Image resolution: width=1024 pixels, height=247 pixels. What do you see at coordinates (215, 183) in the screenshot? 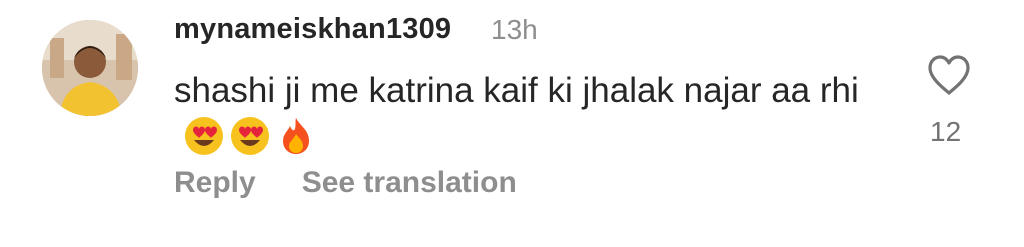
I see `reply-button: Reply` at bounding box center [215, 183].